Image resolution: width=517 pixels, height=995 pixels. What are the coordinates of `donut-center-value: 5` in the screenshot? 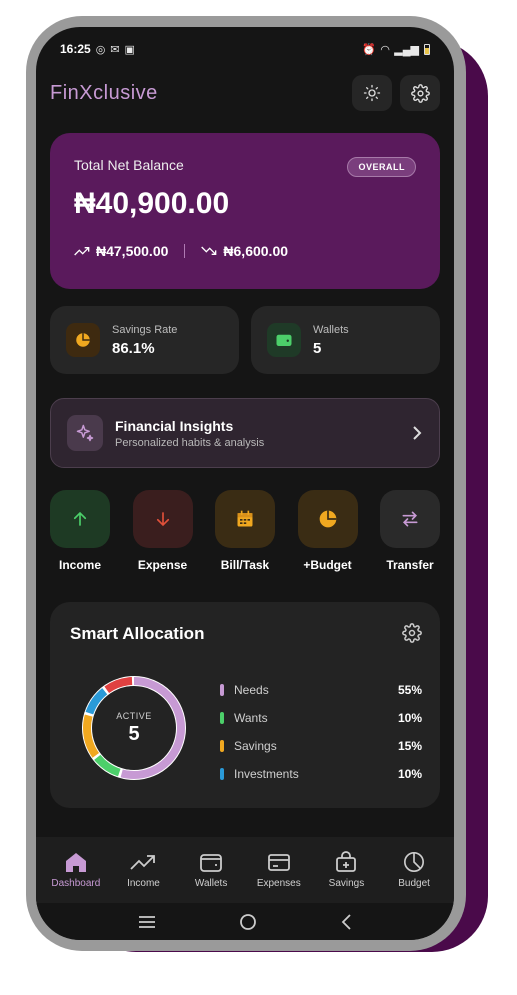 It's located at (134, 733).